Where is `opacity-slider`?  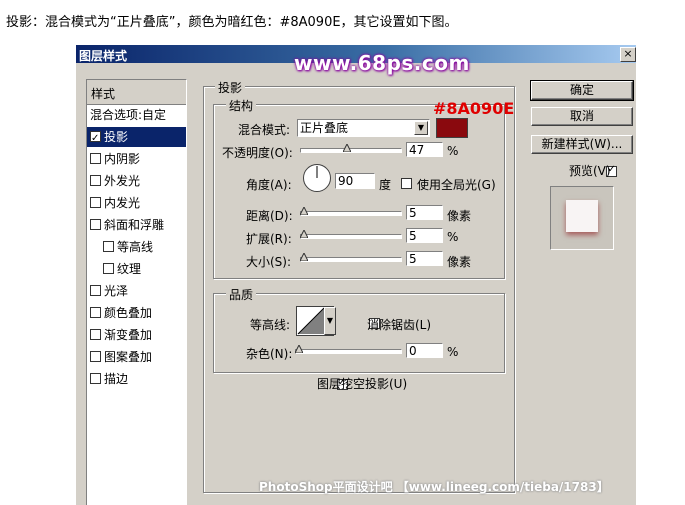
opacity-slider is located at coordinates (351, 150).